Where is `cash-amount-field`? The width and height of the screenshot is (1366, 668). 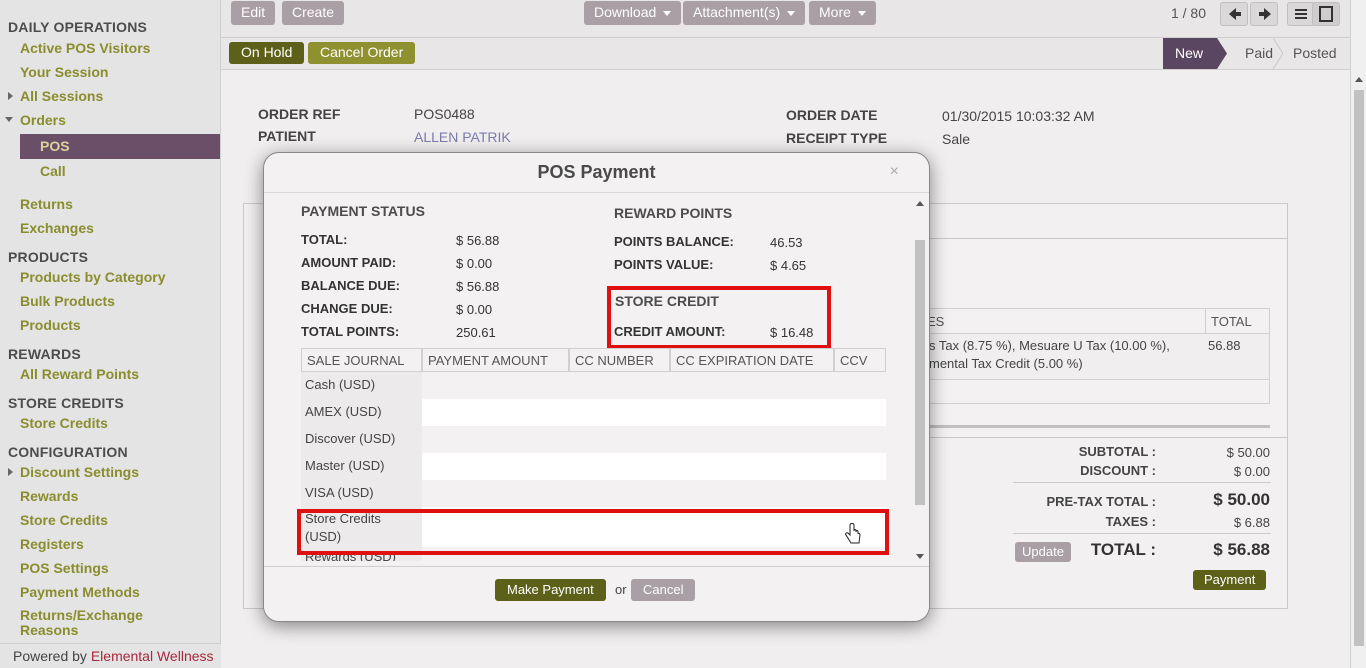
cash-amount-field is located at coordinates (654, 385).